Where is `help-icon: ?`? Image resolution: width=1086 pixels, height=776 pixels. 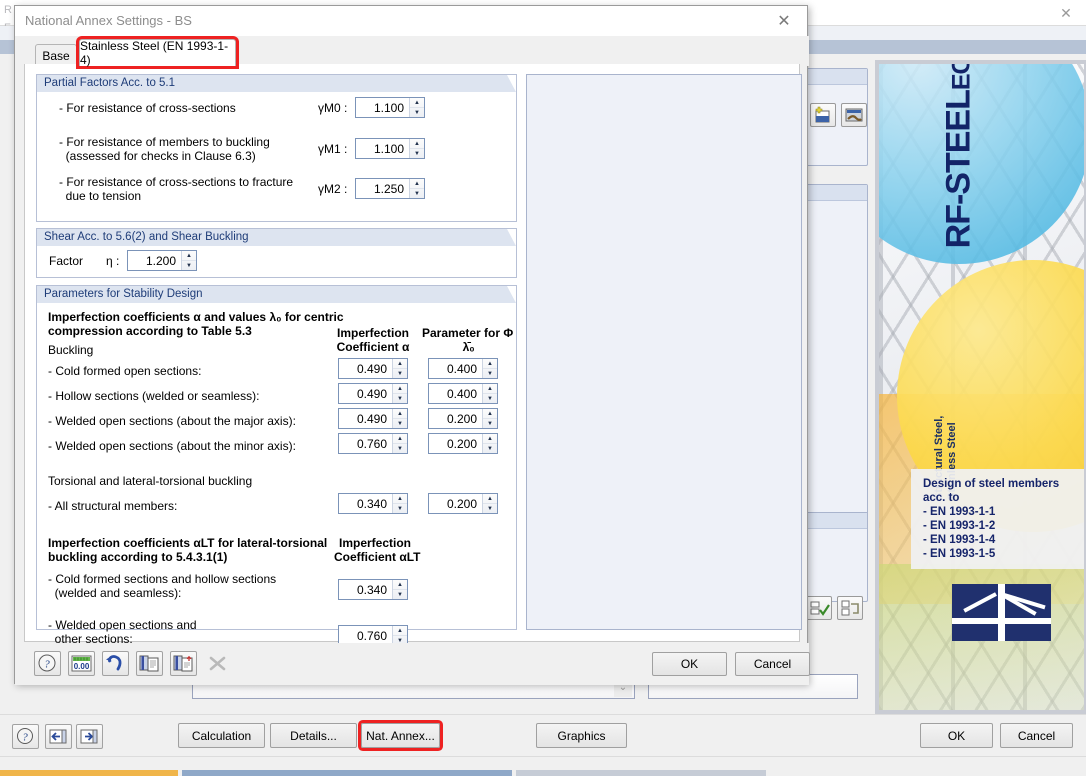
help-icon: ? is located at coordinates (25, 736).